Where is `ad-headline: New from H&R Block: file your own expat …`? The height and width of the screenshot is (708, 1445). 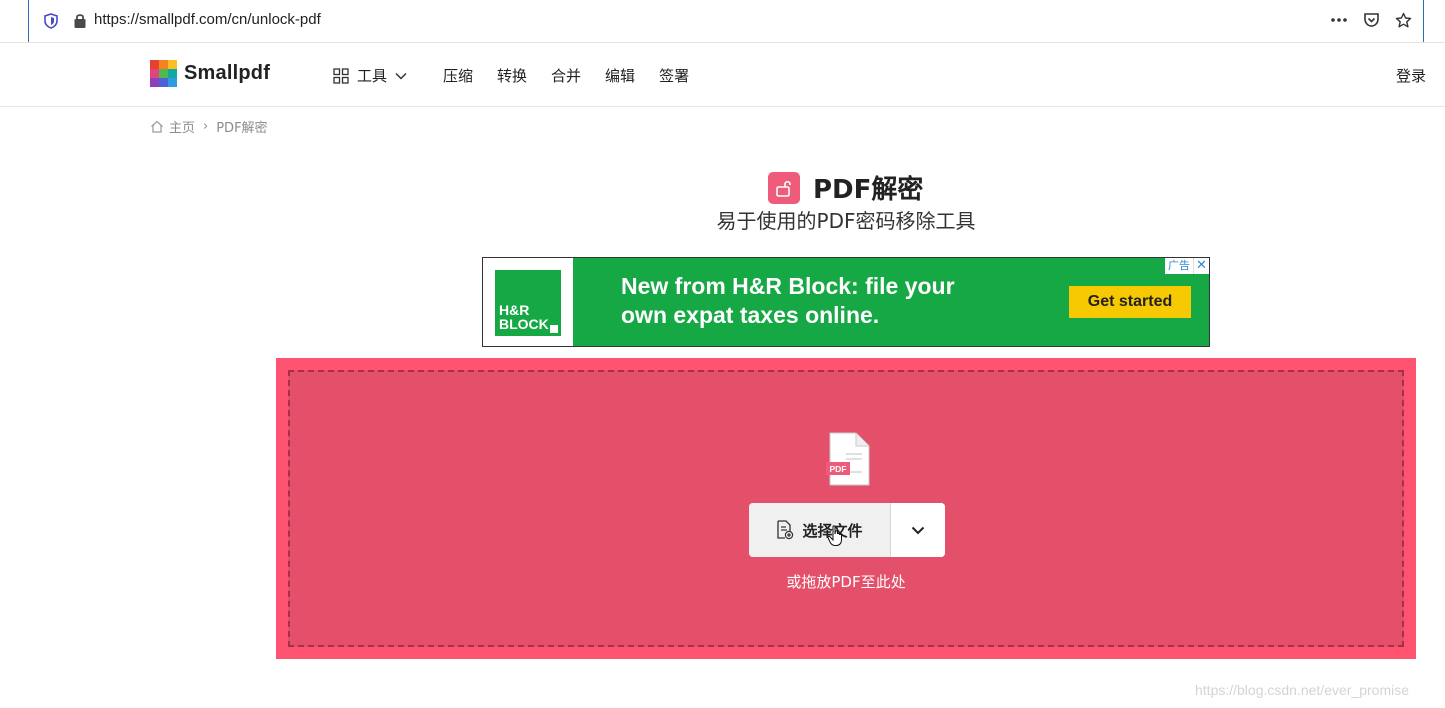
ad-headline: New from H&R Block: file your own expat … is located at coordinates (788, 301).